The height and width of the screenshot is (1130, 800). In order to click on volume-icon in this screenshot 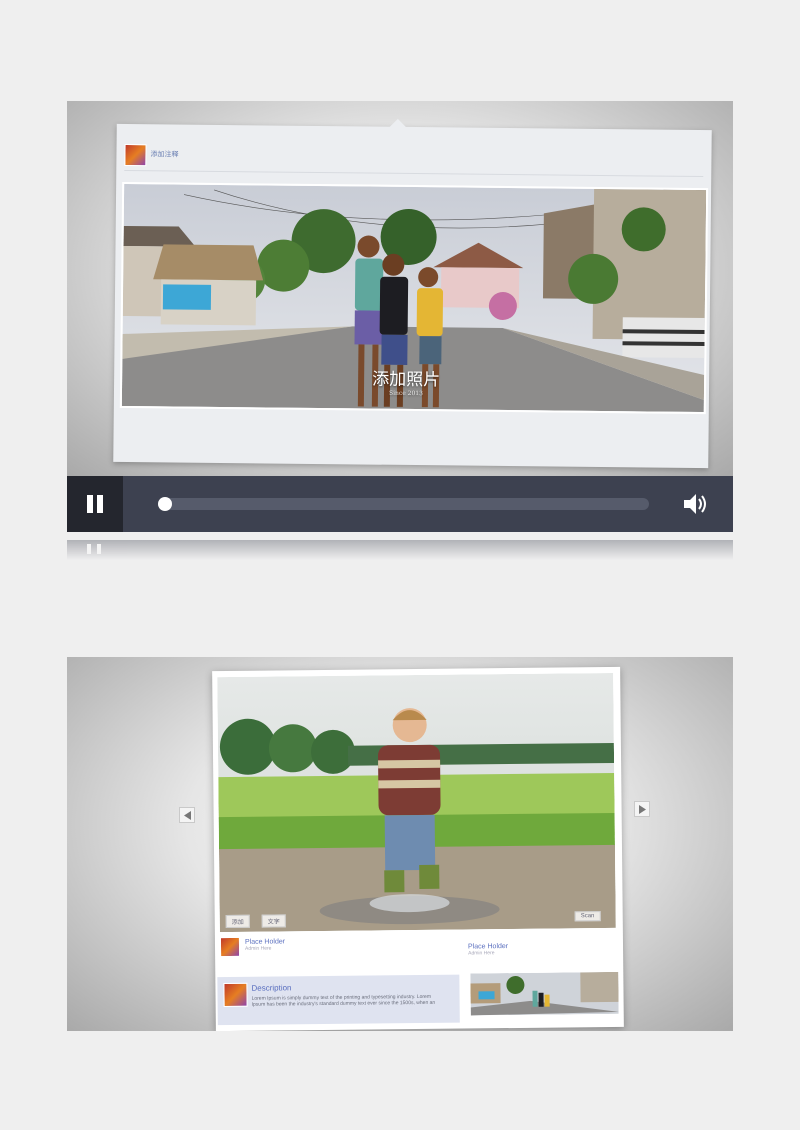, I will do `click(695, 504)`.